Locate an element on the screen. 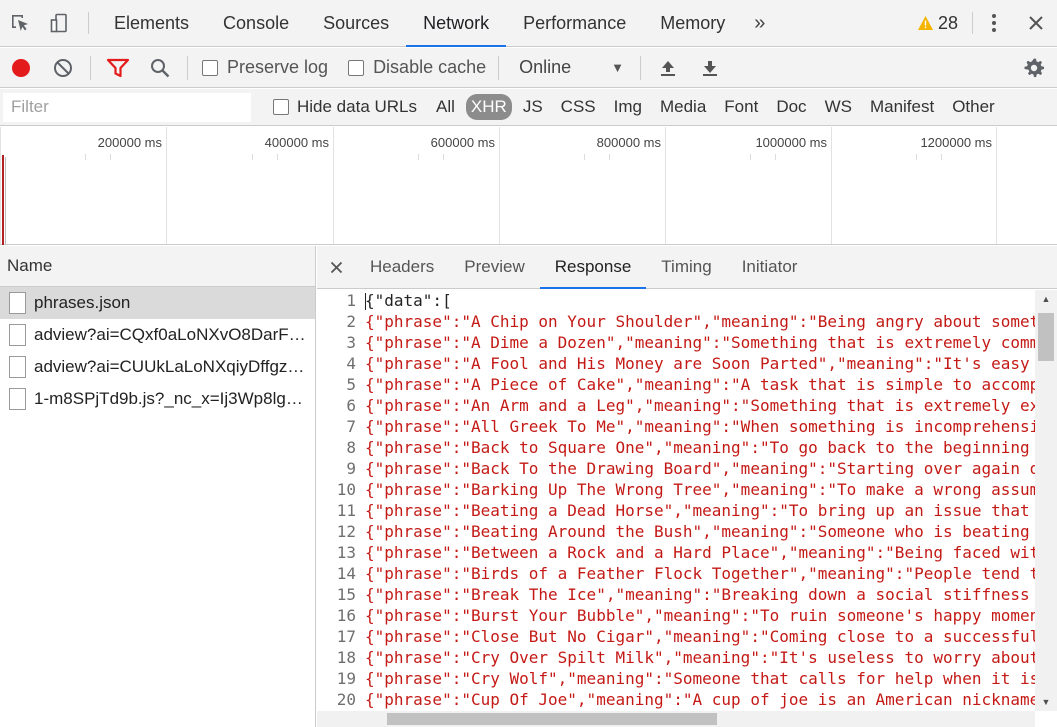 Image resolution: width=1057 pixels, height=727 pixels. disable-cache-label: Disable cache is located at coordinates (430, 67).